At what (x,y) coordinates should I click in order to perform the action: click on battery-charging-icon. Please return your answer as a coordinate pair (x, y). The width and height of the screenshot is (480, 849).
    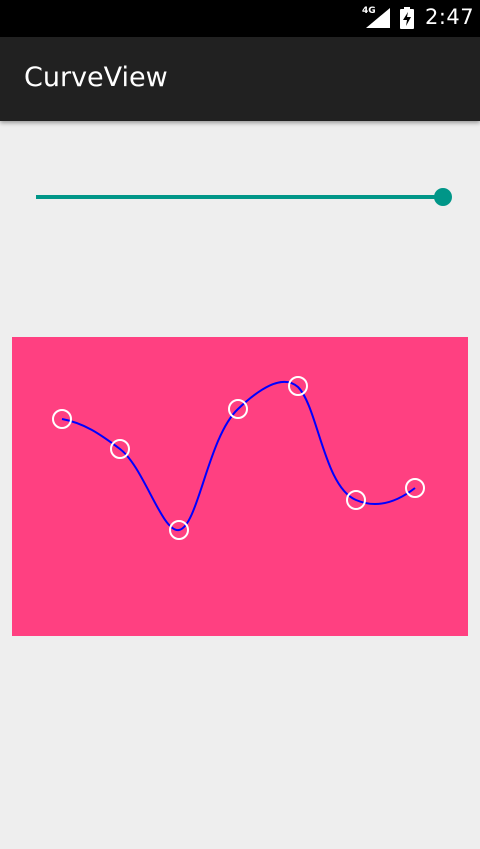
    Looking at the image, I should click on (407, 18).